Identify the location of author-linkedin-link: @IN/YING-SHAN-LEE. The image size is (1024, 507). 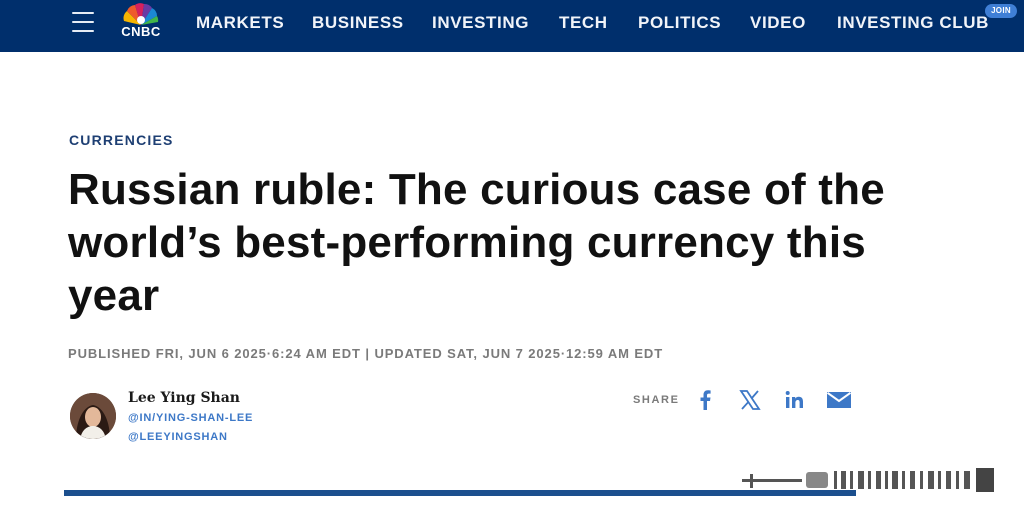
(190, 418).